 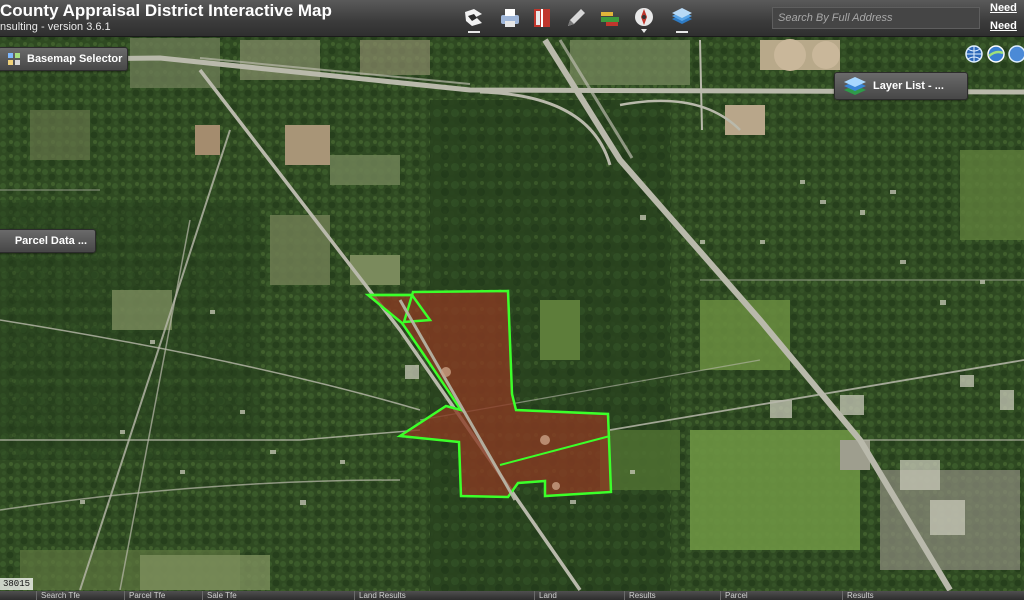 What do you see at coordinates (542, 18) in the screenshot?
I see `bookmark-tool-icon` at bounding box center [542, 18].